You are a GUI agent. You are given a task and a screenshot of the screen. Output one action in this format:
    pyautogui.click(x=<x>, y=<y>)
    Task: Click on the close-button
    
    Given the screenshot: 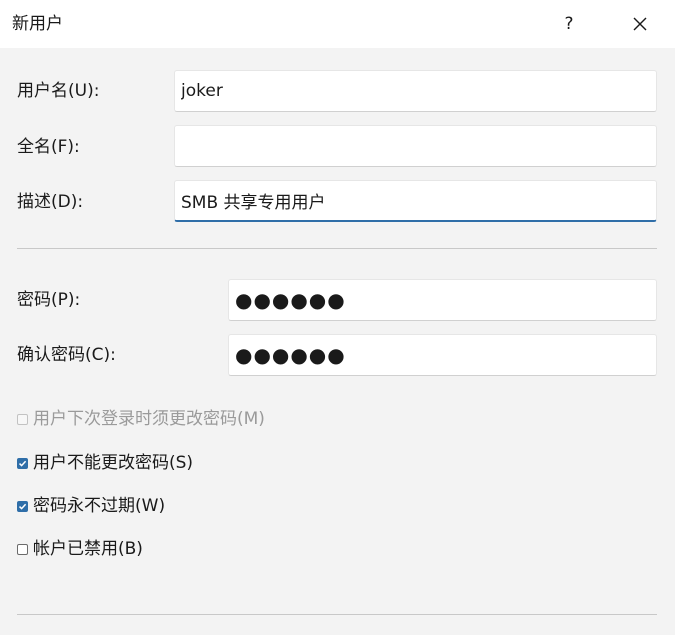 What is the action you would take?
    pyautogui.click(x=640, y=24)
    